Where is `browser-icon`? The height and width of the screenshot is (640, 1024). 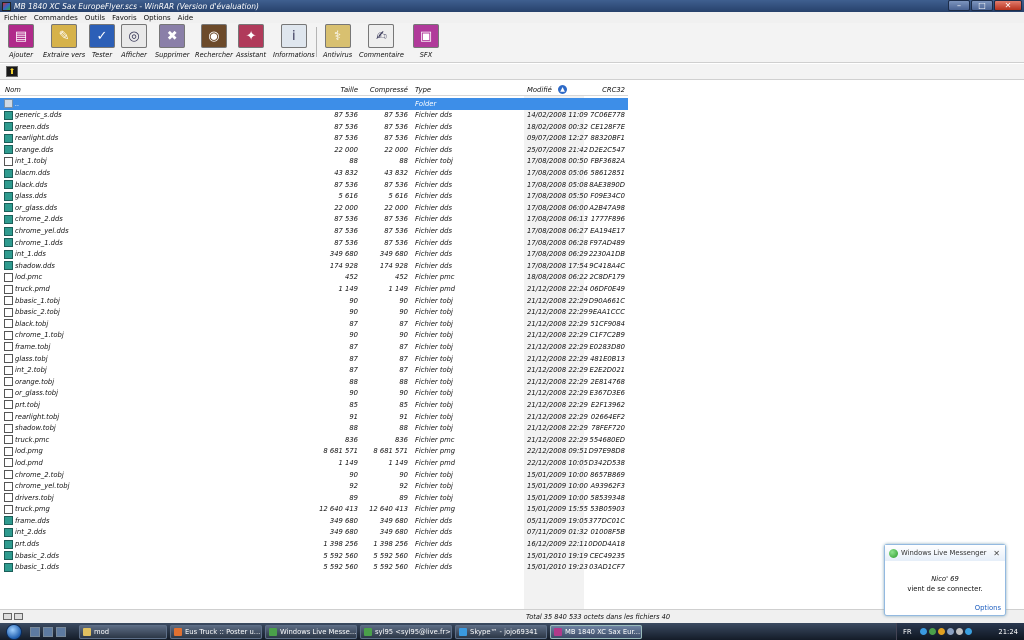 browser-icon is located at coordinates (61, 631).